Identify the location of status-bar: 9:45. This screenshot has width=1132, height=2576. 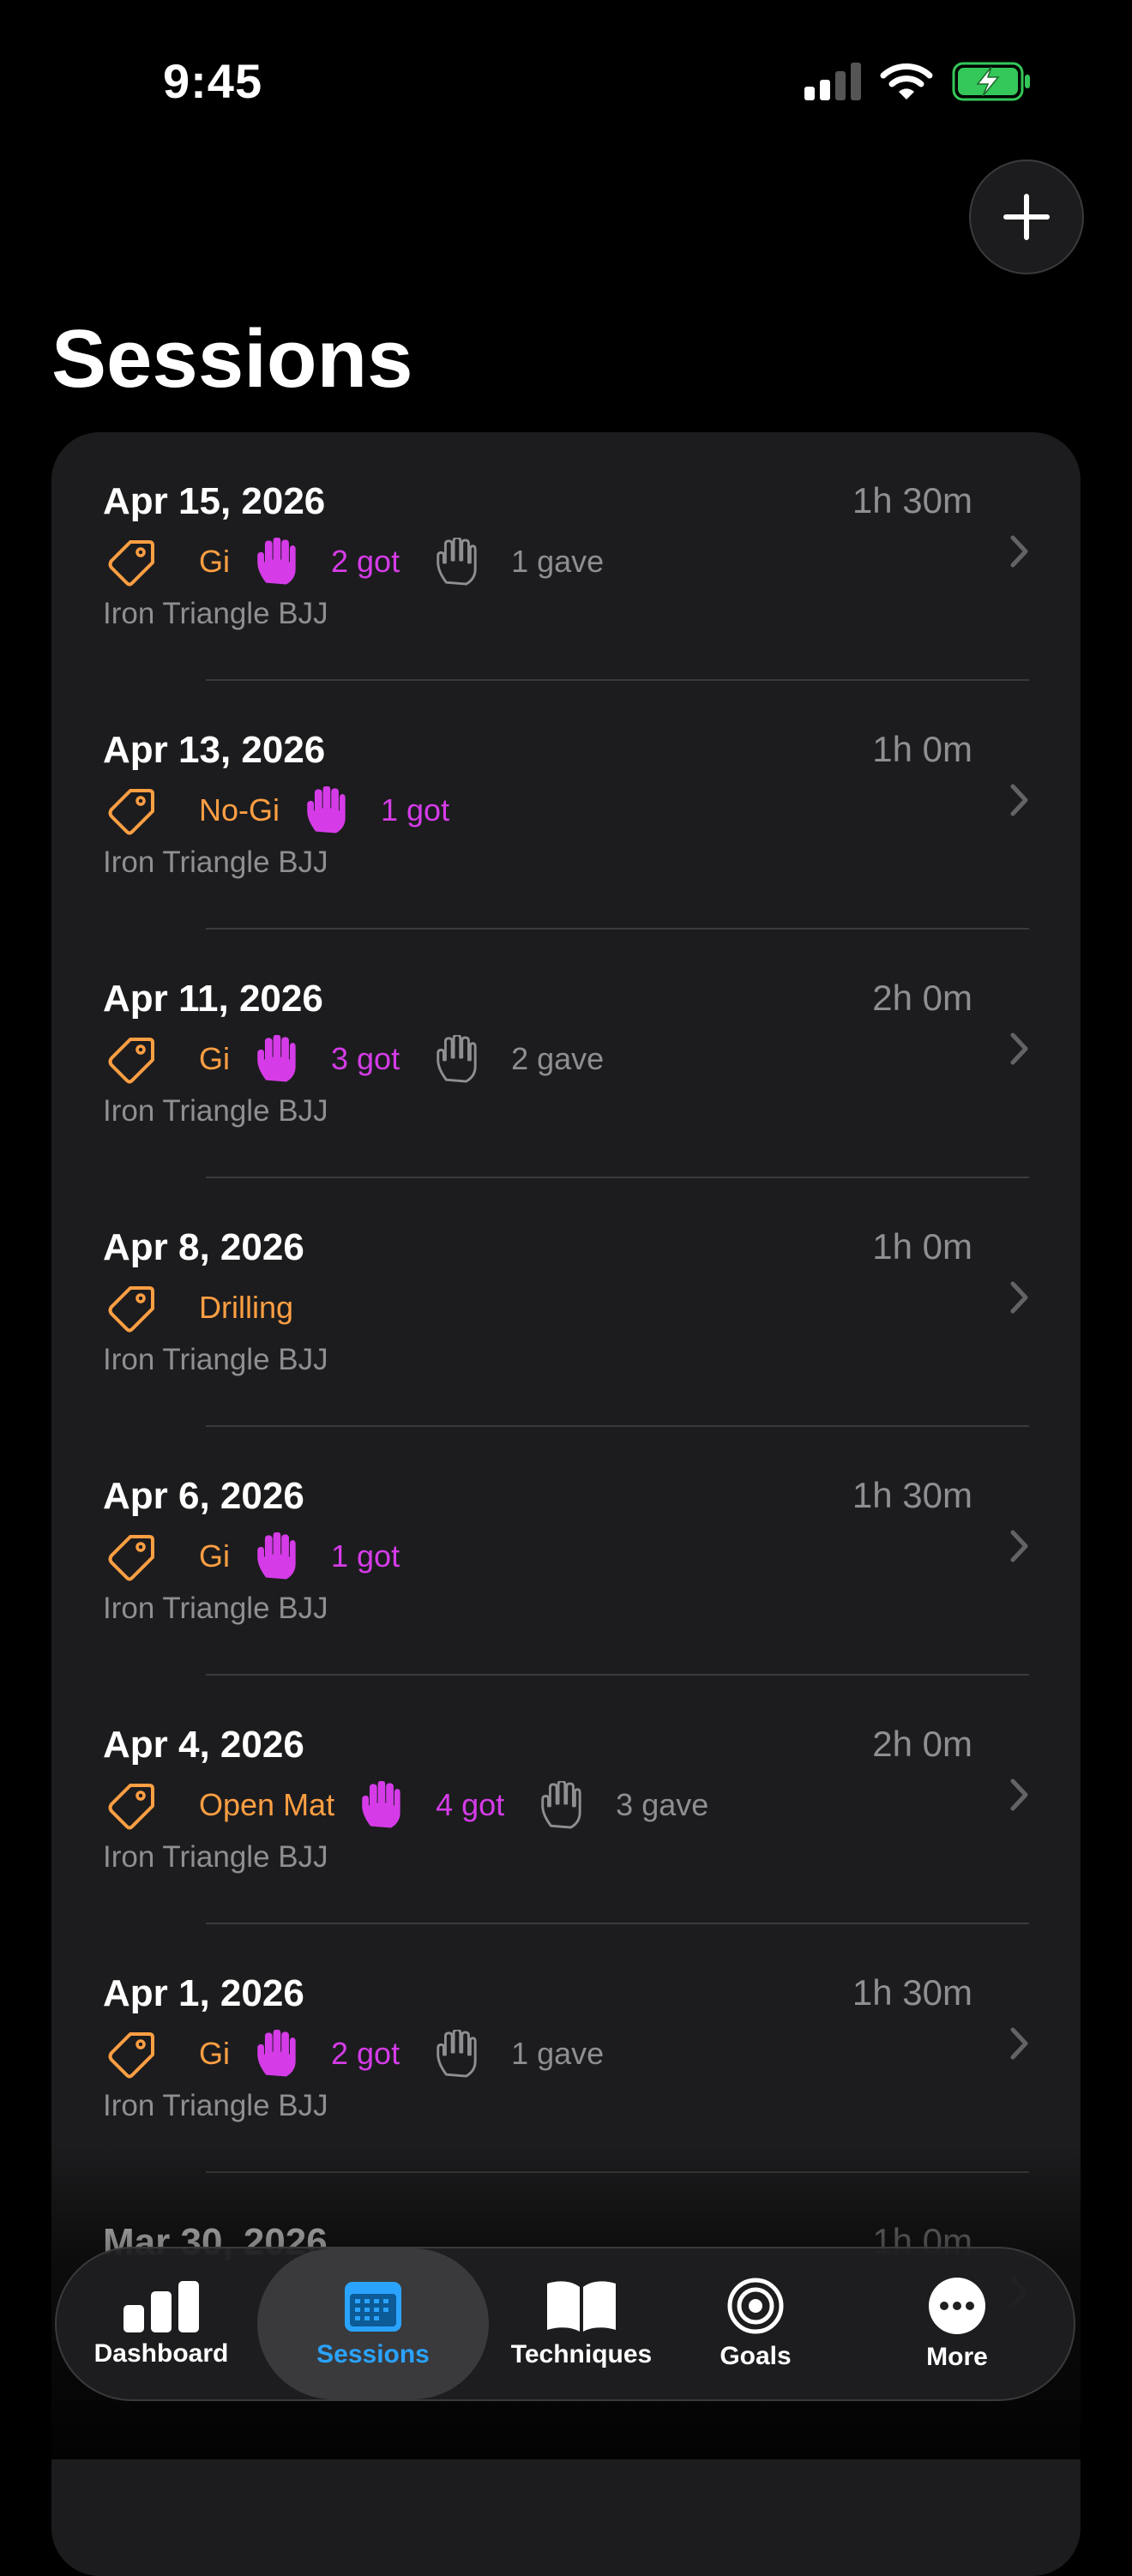
(566, 77).